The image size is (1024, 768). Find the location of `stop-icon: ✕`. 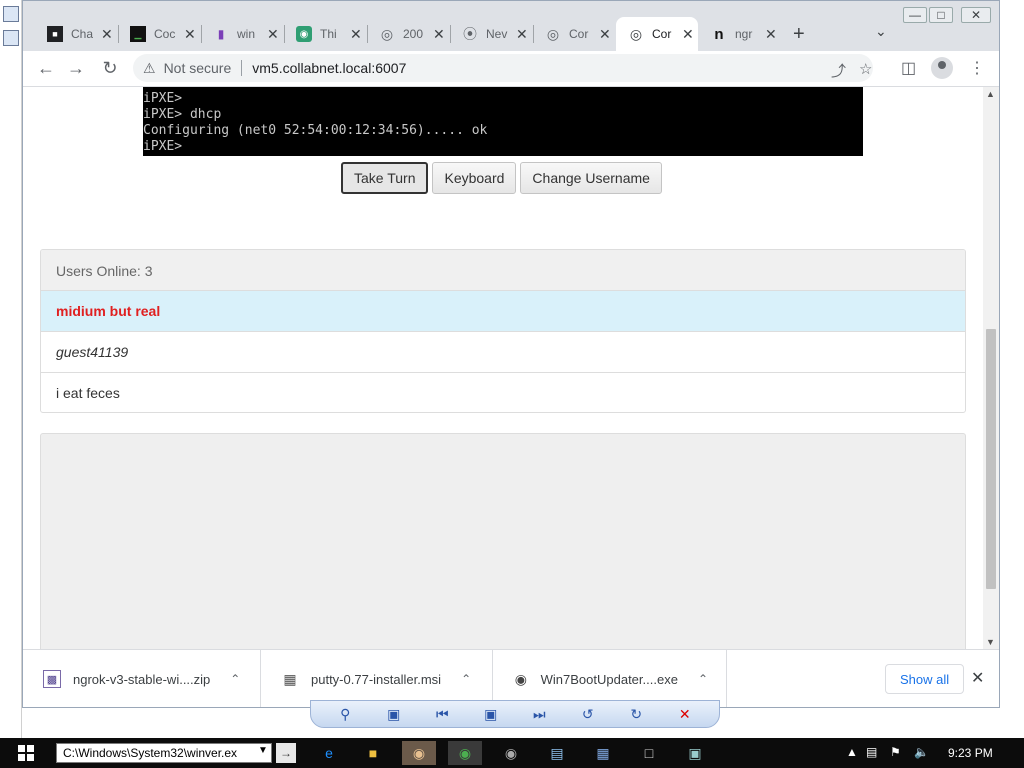

stop-icon: ✕ is located at coordinates (685, 714).